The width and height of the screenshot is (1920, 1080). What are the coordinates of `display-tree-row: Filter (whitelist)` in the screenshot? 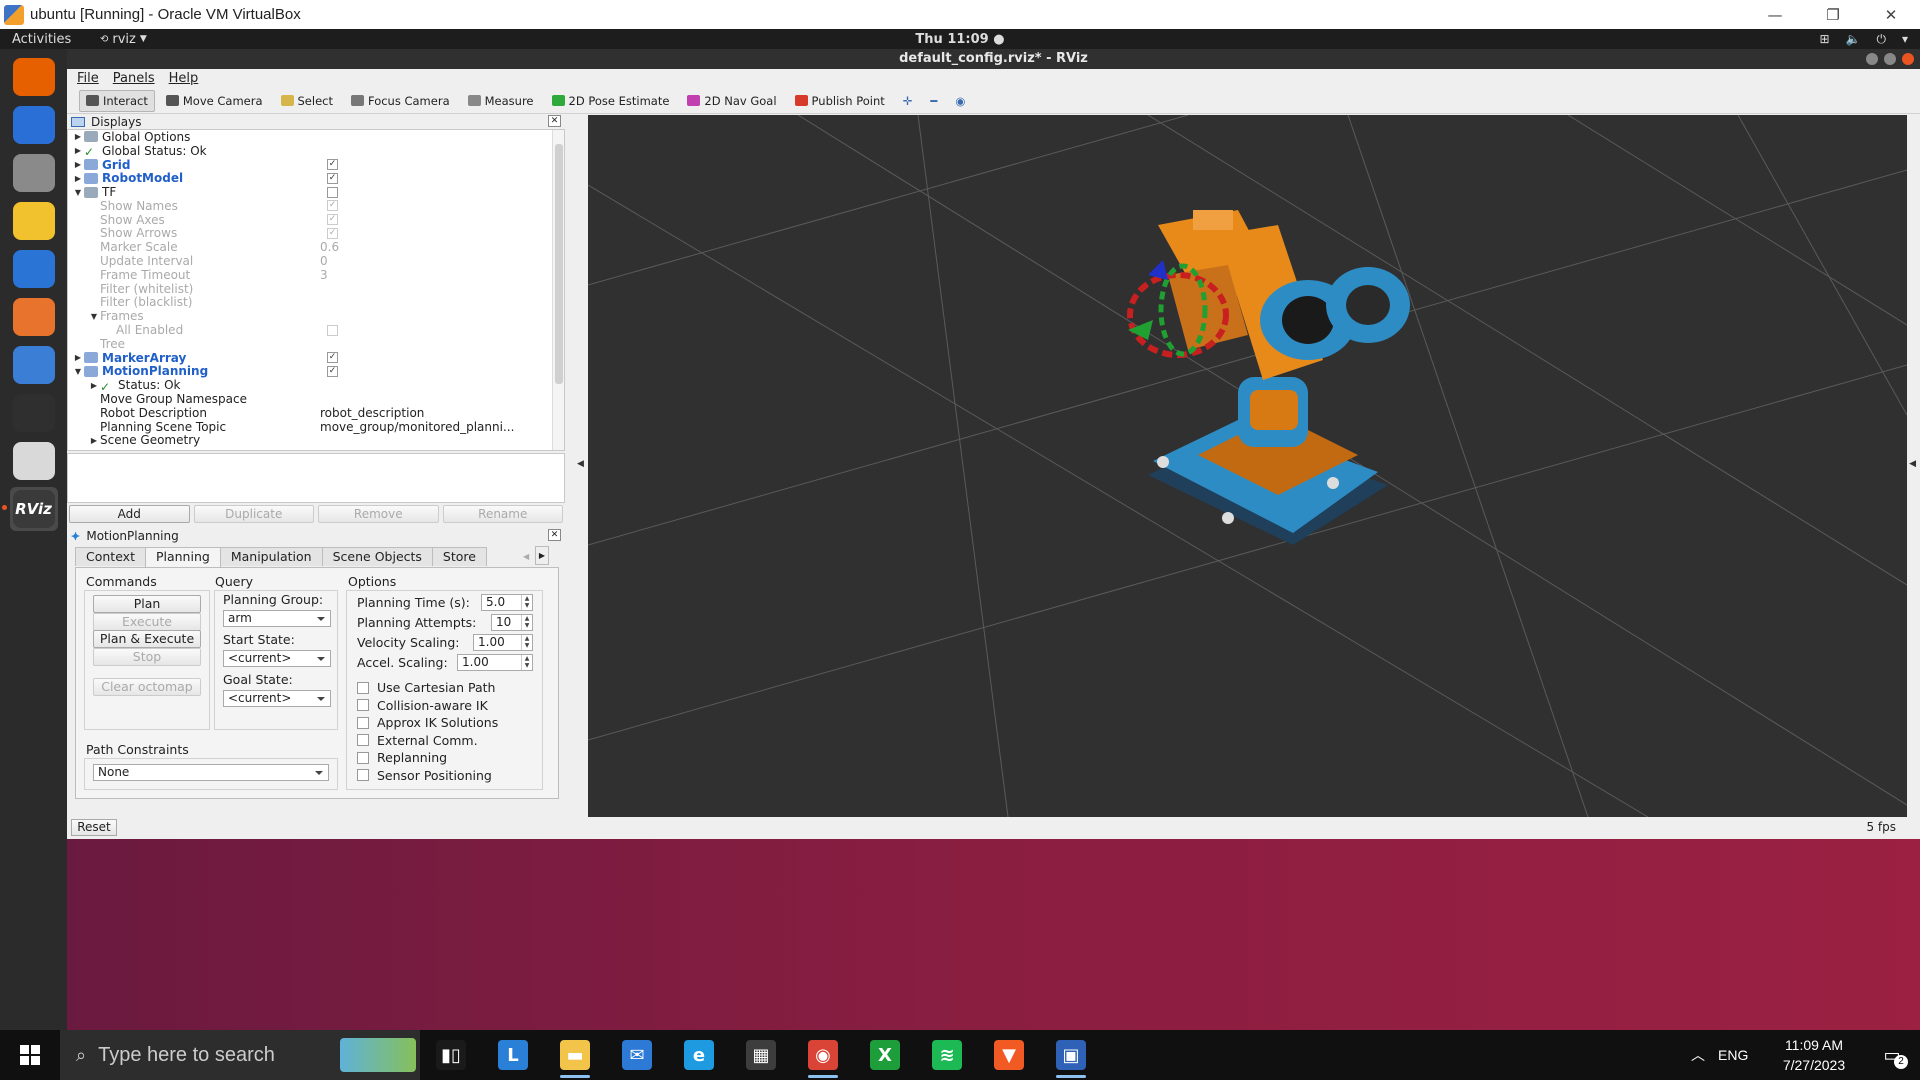 It's located at (316, 289).